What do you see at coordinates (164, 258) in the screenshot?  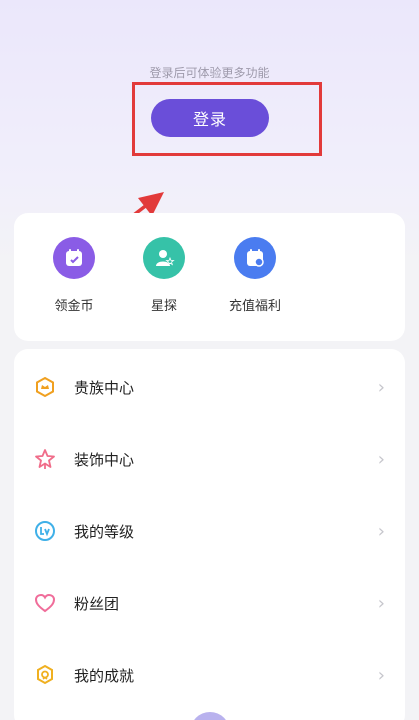 I see `user-star-icon` at bounding box center [164, 258].